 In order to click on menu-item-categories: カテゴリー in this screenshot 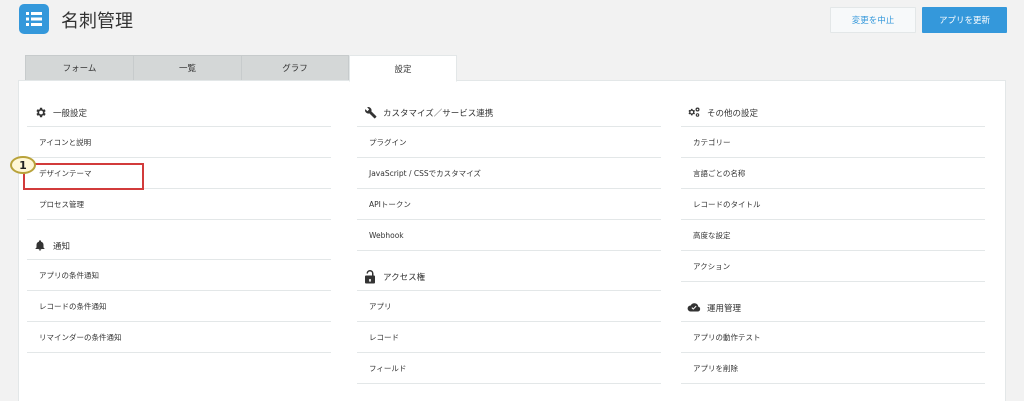, I will do `click(833, 142)`.